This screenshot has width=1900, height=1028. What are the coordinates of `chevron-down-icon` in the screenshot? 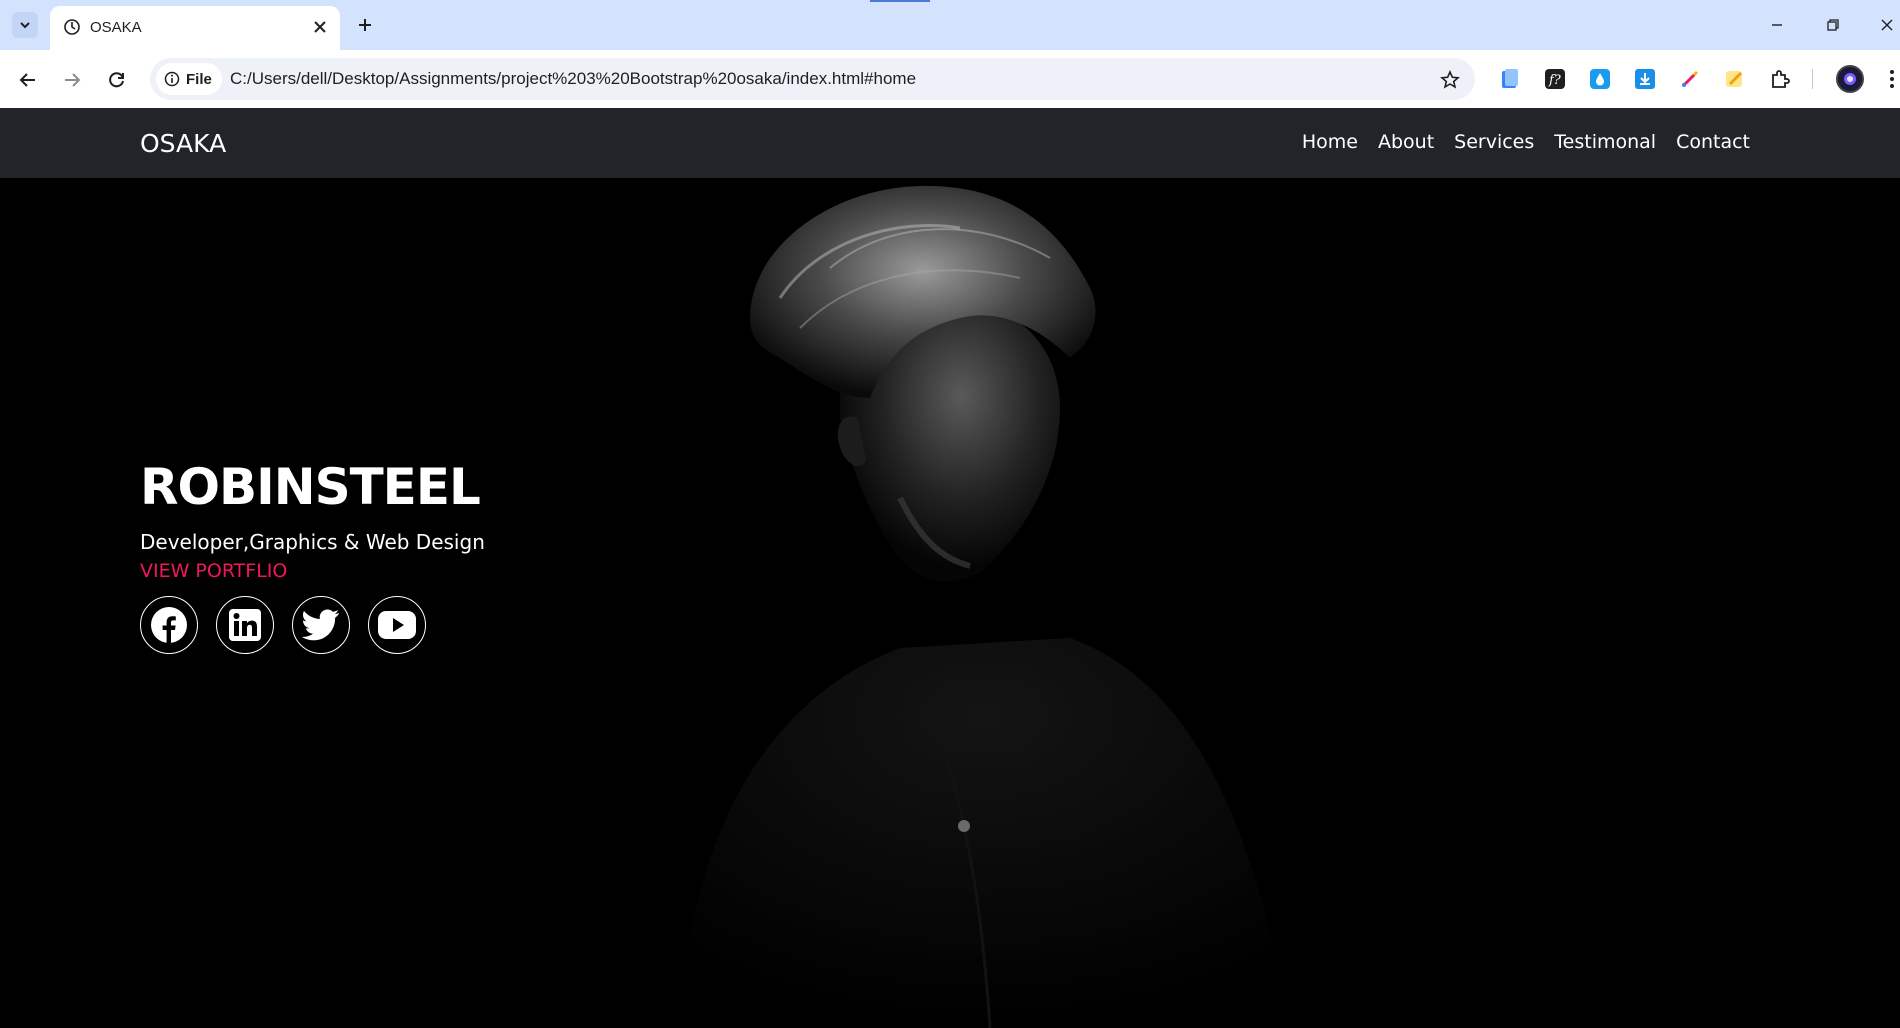 It's located at (25, 25).